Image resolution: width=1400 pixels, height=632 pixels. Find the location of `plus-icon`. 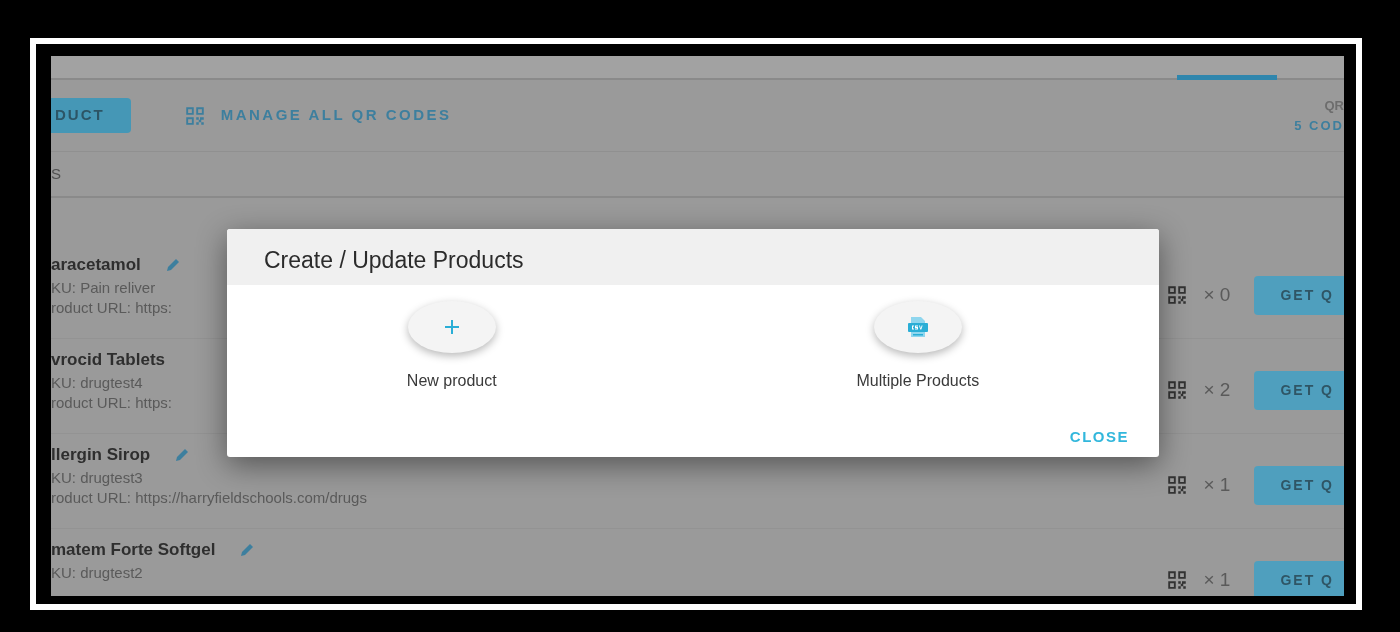

plus-icon is located at coordinates (451, 327).